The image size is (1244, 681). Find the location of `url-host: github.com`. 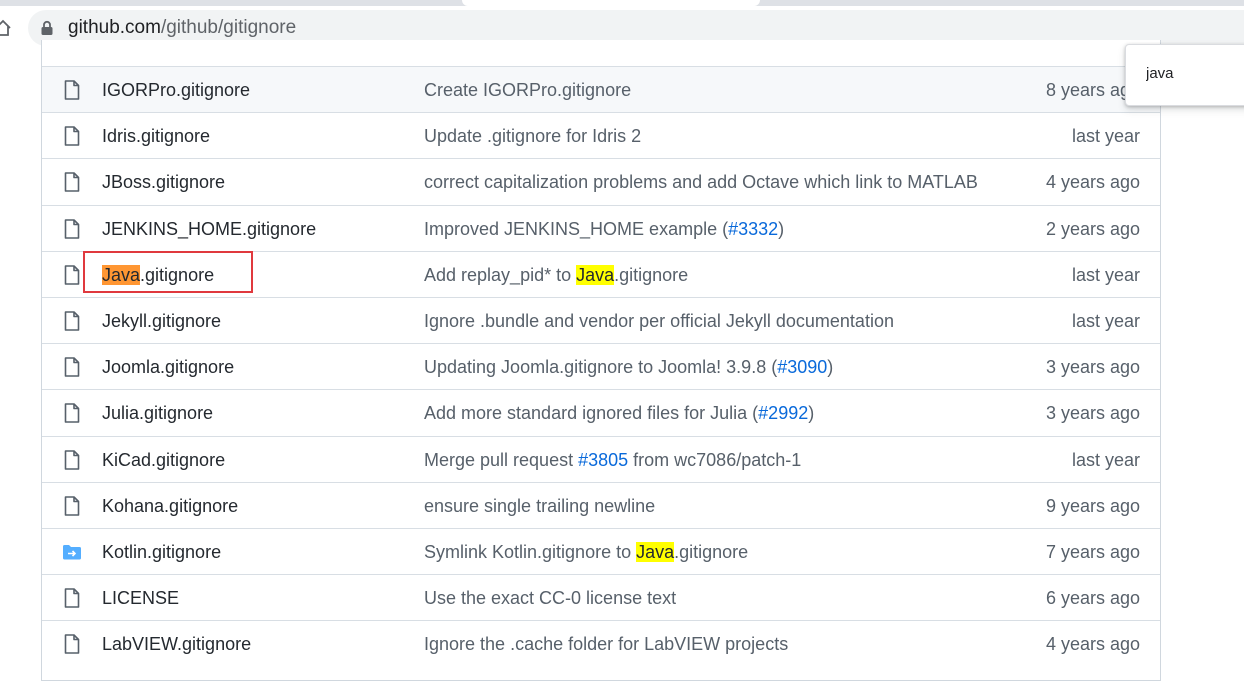

url-host: github.com is located at coordinates (114, 27).